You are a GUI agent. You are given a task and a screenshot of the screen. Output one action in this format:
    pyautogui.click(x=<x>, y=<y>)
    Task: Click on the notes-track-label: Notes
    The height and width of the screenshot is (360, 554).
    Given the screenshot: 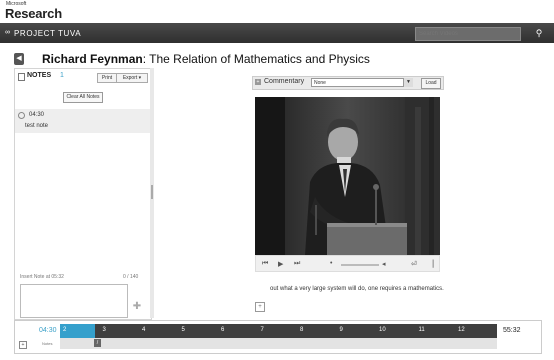 What is the action you would take?
    pyautogui.click(x=47, y=343)
    